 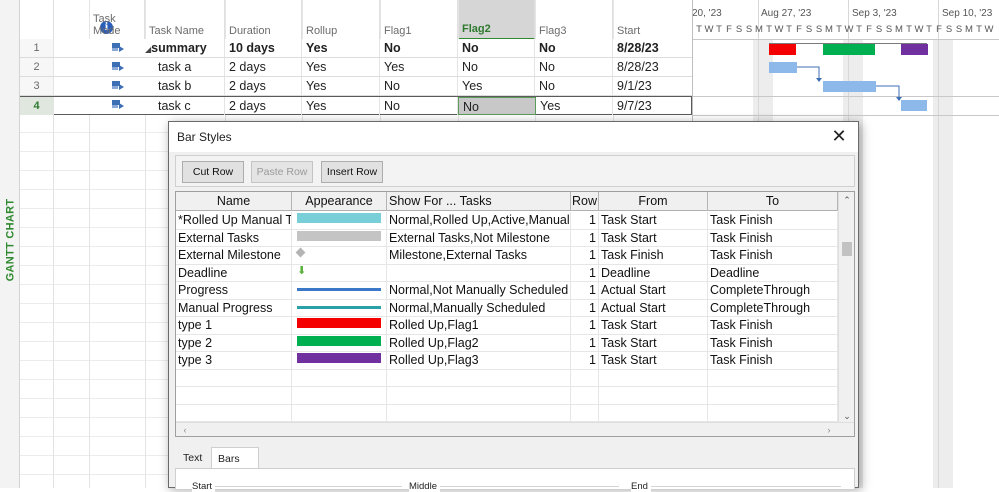 What do you see at coordinates (574, 106) in the screenshot?
I see `flag3-cell: Yes` at bounding box center [574, 106].